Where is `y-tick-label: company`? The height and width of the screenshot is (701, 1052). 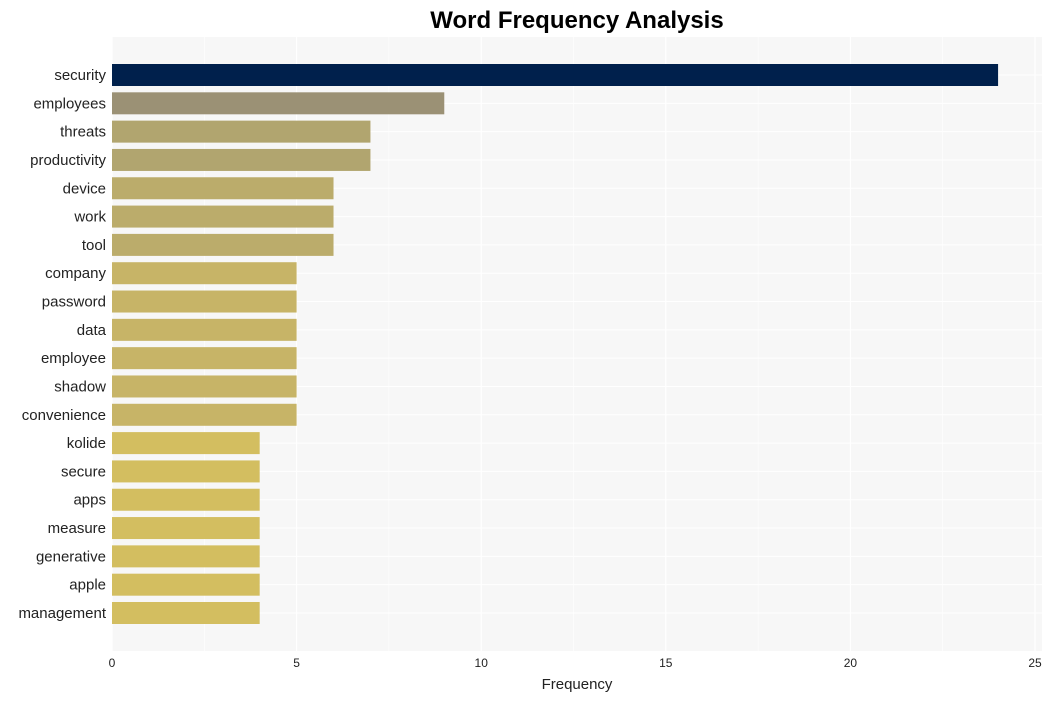 y-tick-label: company is located at coordinates (75, 273).